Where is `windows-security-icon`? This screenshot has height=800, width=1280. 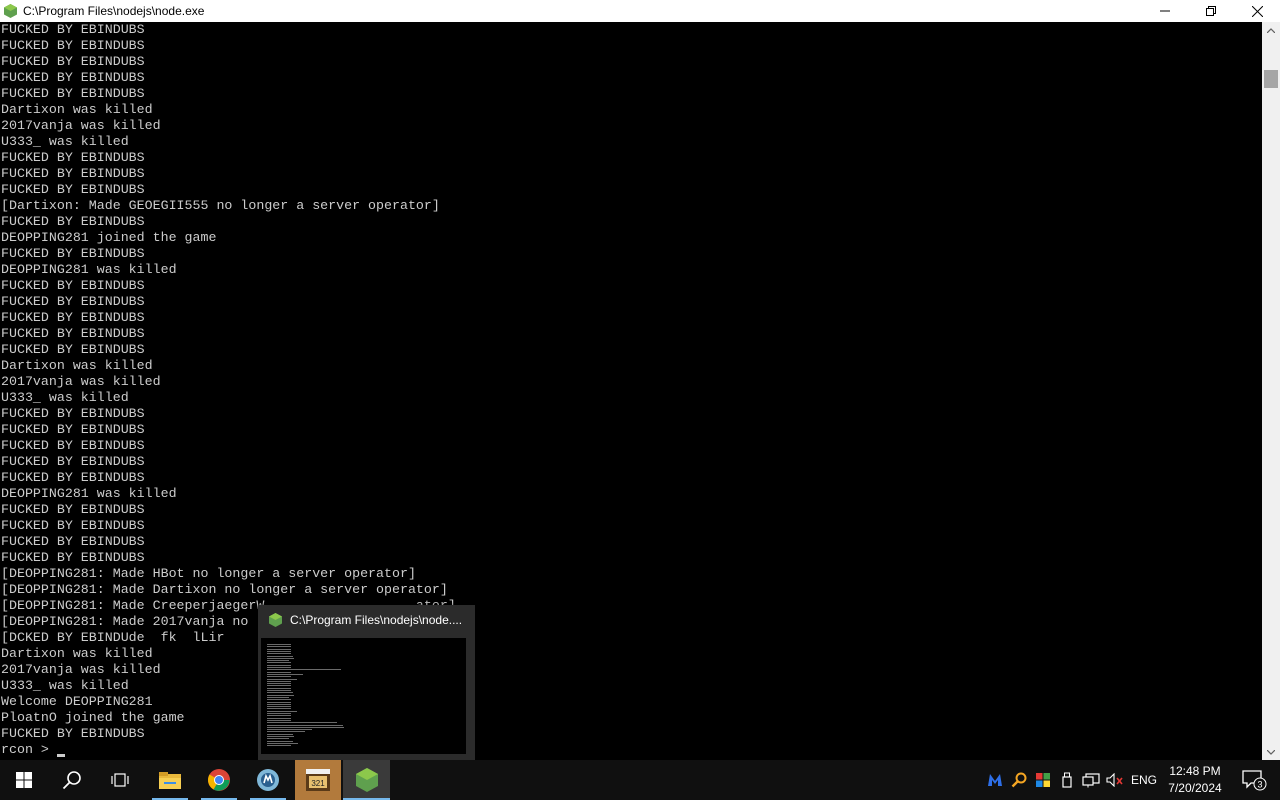 windows-security-icon is located at coordinates (1043, 780).